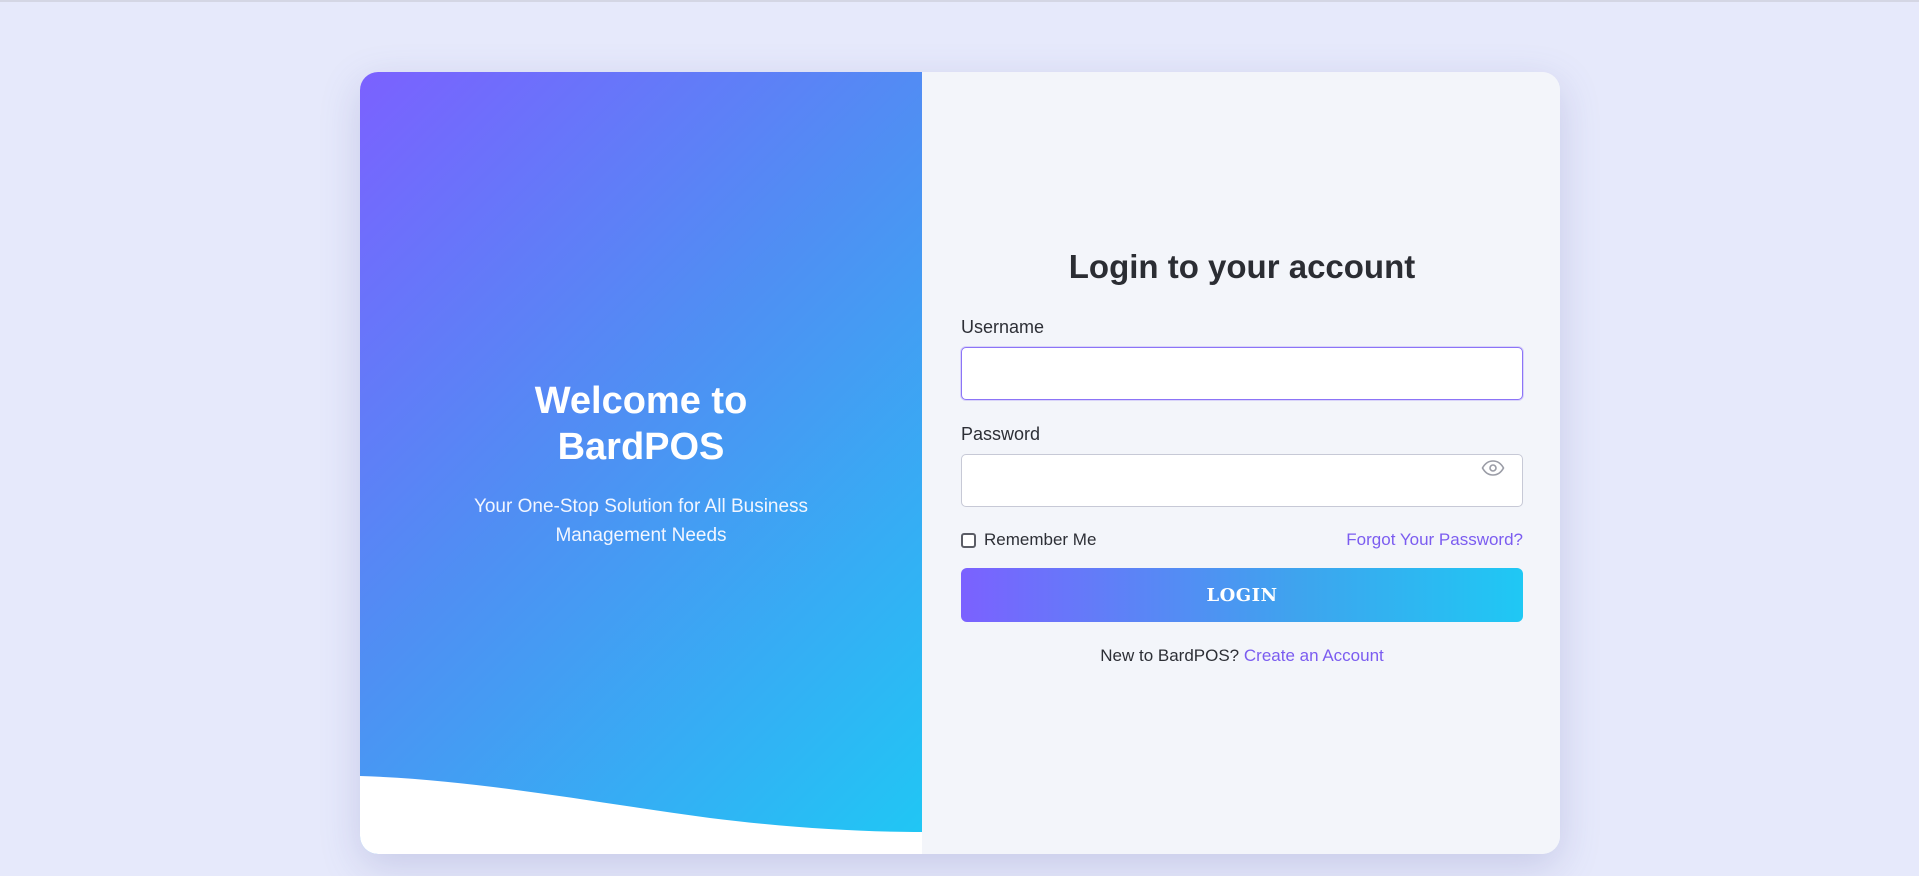  I want to click on remember-forgot-row: Remember Me Forgot Your Password?, so click(1242, 540).